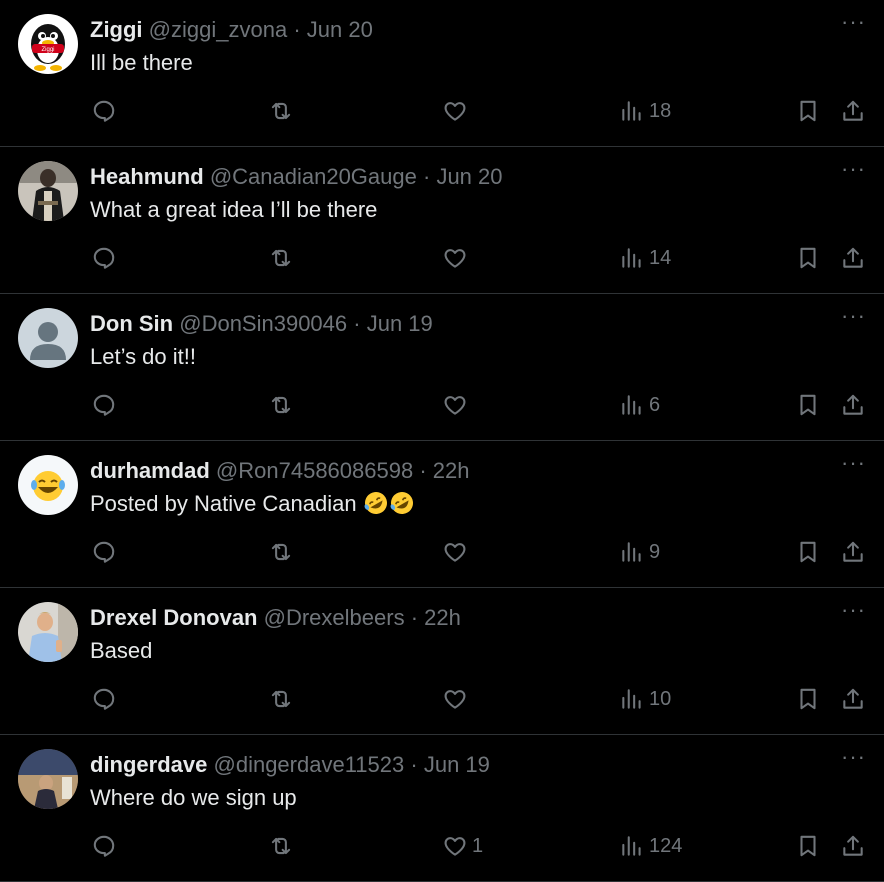 The image size is (884, 882). Describe the element at coordinates (148, 764) in the screenshot. I see `author-name: dingerdave` at that location.